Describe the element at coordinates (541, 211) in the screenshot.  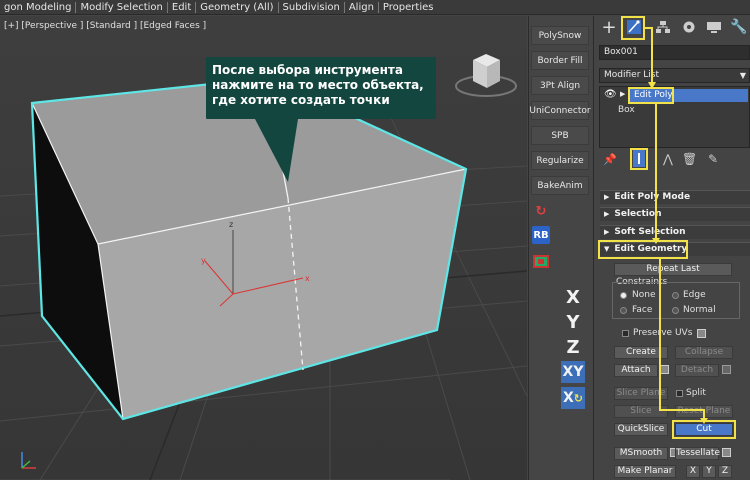
I see `refresh-icon: ↻` at that location.